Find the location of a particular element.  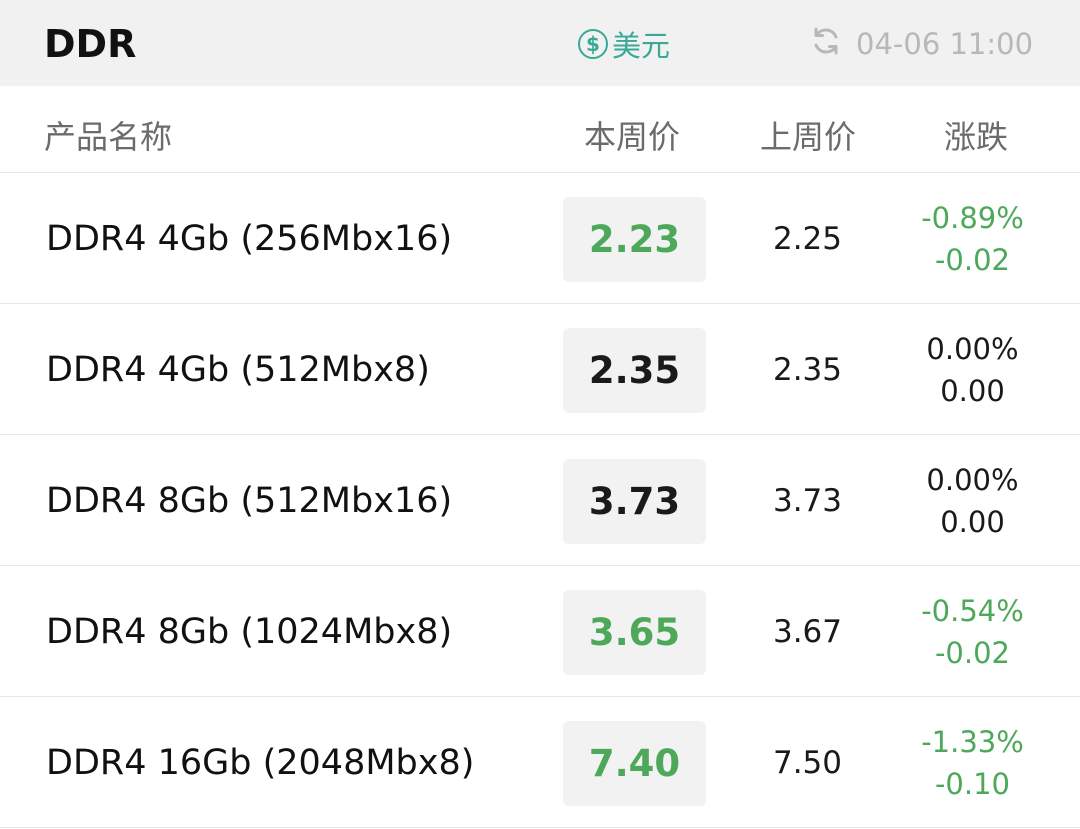

change-percent: -0.89% is located at coordinates (972, 217).